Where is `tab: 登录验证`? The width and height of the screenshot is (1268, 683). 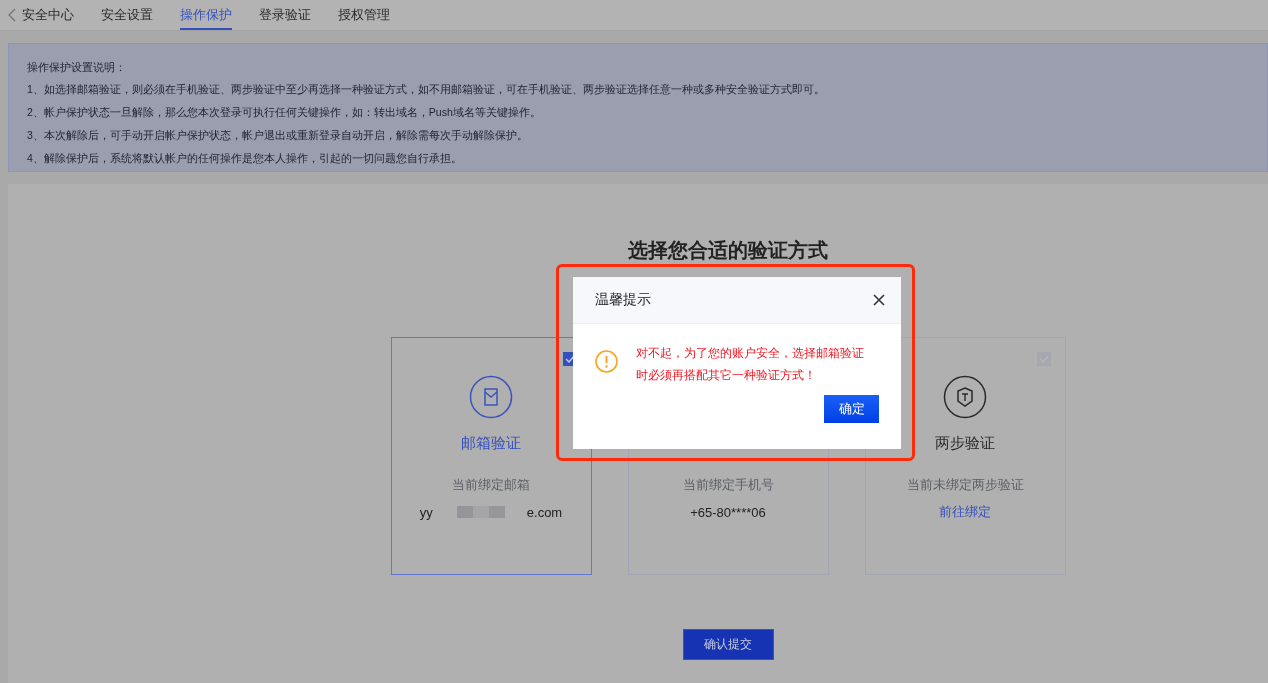
tab: 登录验证 is located at coordinates (285, 15).